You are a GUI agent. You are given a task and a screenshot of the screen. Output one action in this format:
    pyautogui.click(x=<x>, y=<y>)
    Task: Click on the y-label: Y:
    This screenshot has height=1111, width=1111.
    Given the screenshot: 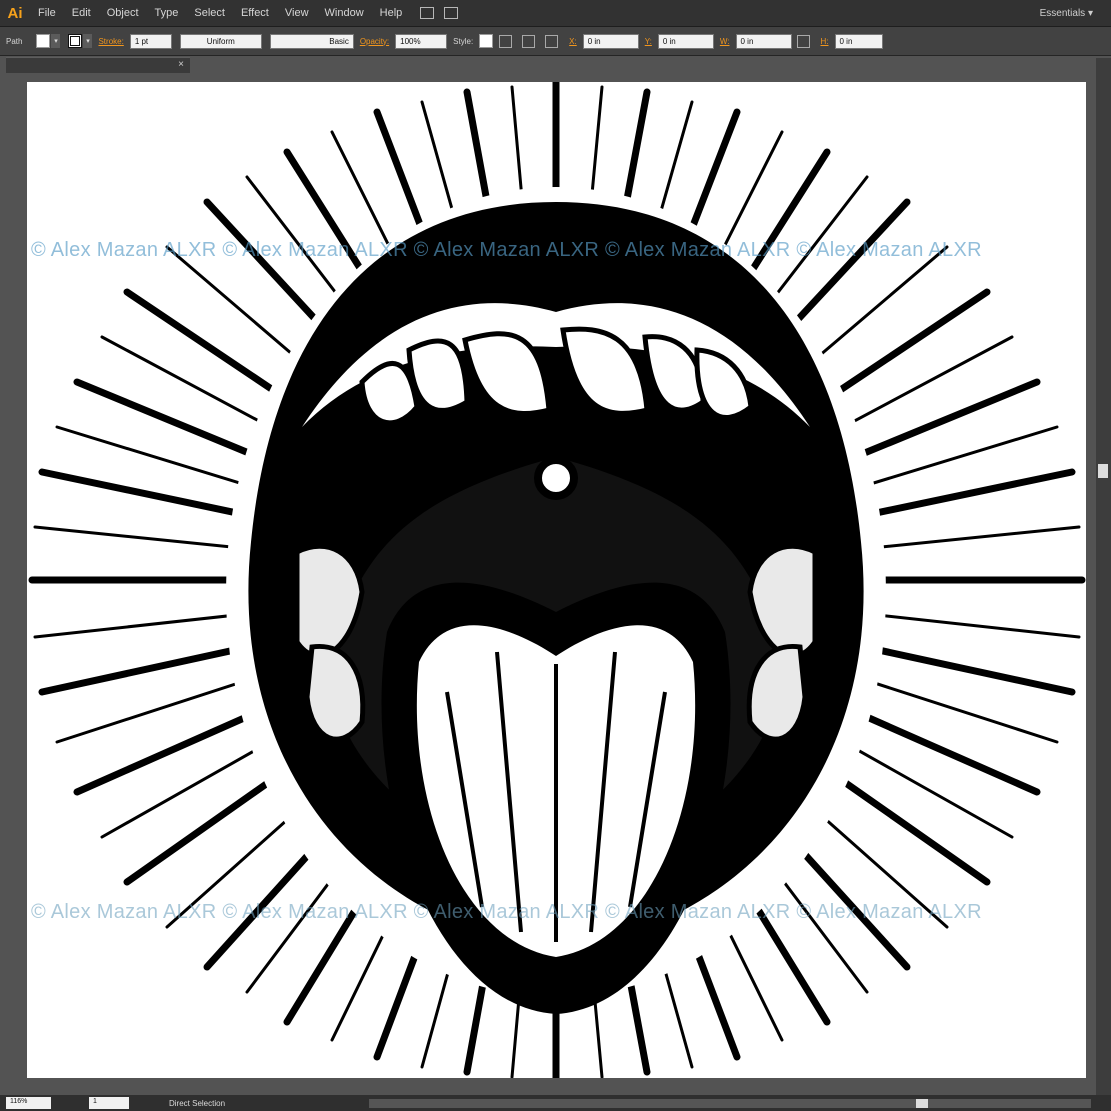 What is the action you would take?
    pyautogui.click(x=648, y=41)
    